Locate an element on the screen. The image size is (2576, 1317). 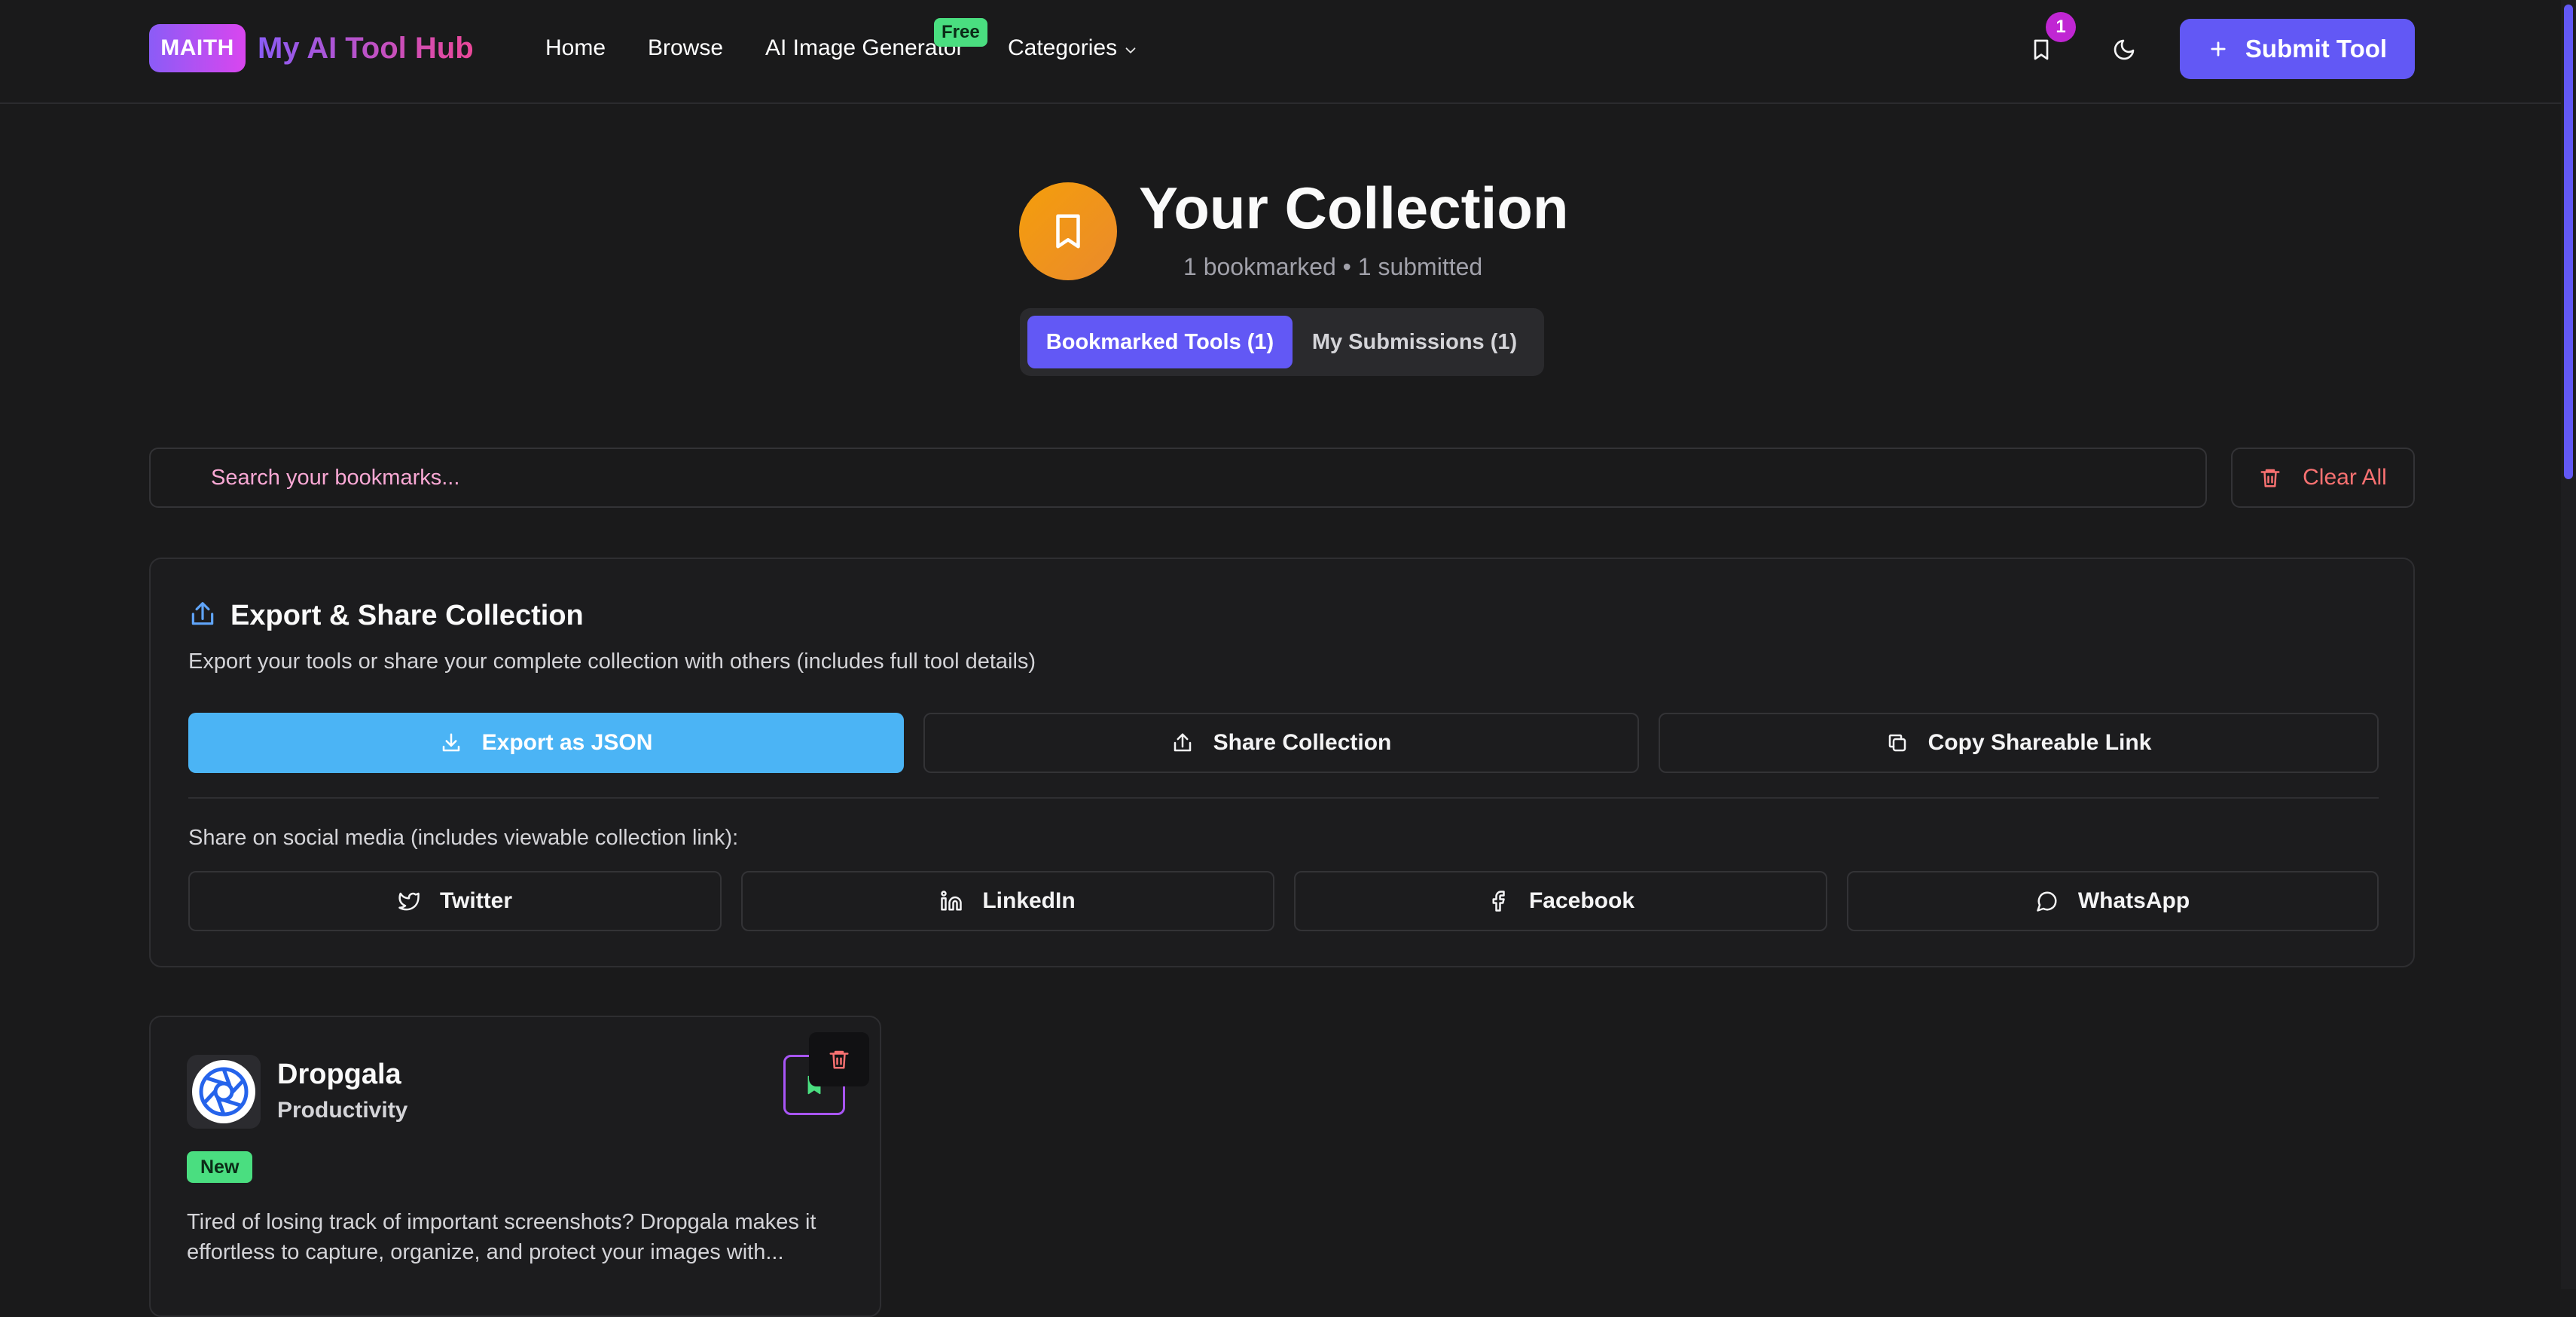
twitter-icon is located at coordinates (409, 901).